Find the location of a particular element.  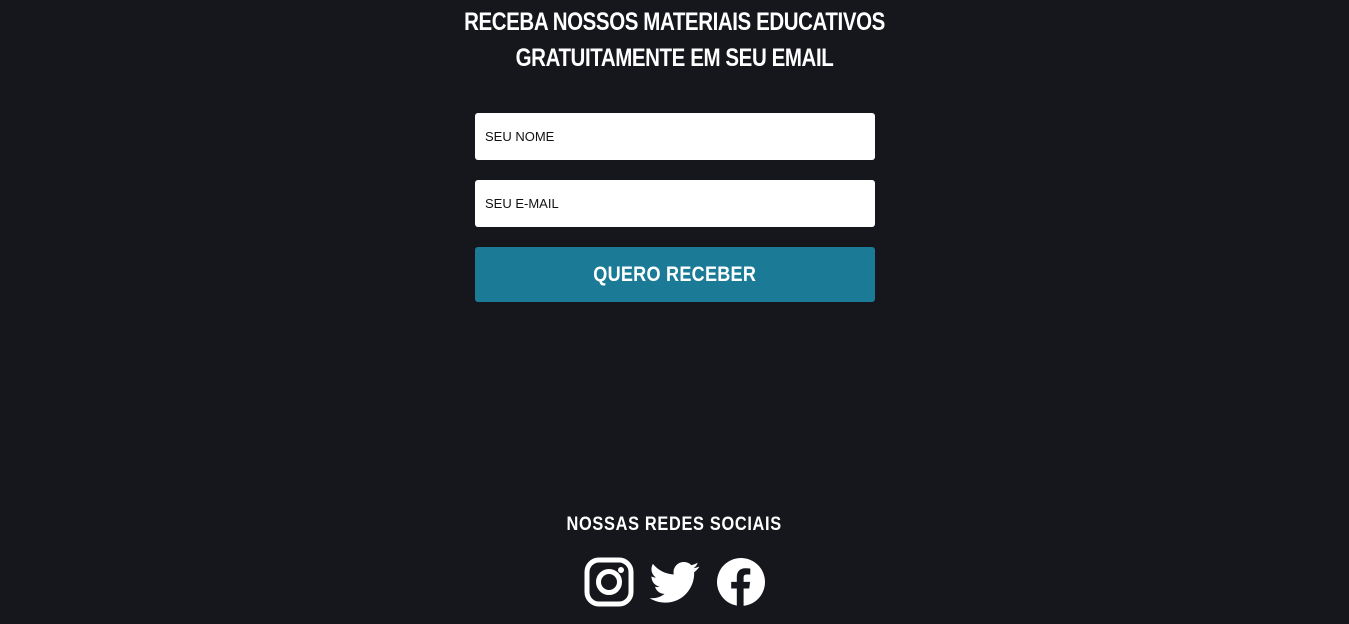

submit-button: QUERO RECEBER is located at coordinates (675, 274).